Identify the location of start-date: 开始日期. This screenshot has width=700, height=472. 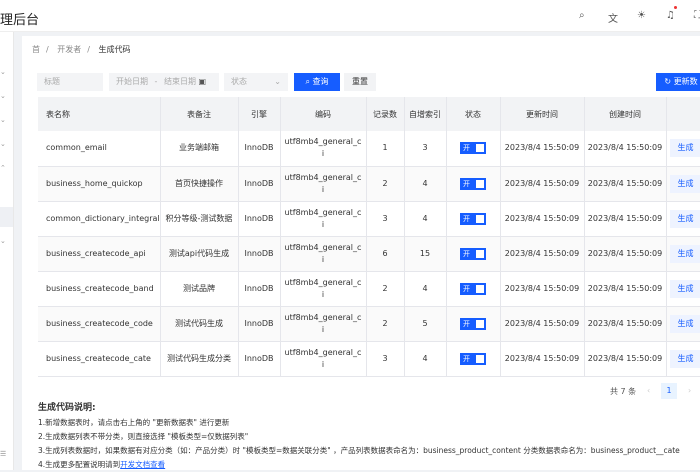
(132, 81).